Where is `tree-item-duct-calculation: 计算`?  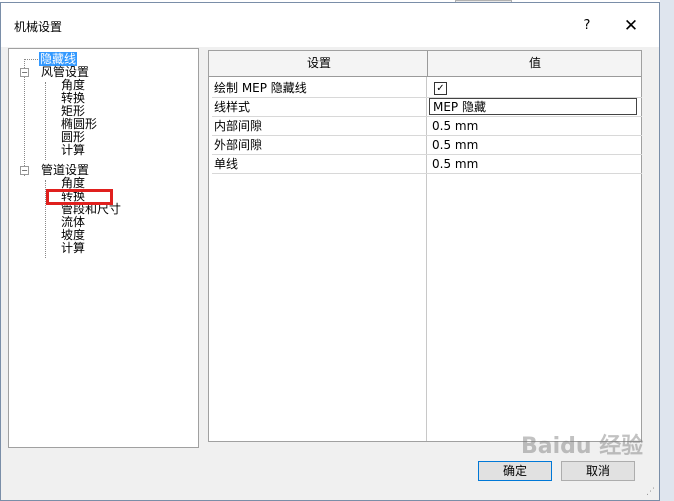
tree-item-duct-calculation: 计算 is located at coordinates (73, 150).